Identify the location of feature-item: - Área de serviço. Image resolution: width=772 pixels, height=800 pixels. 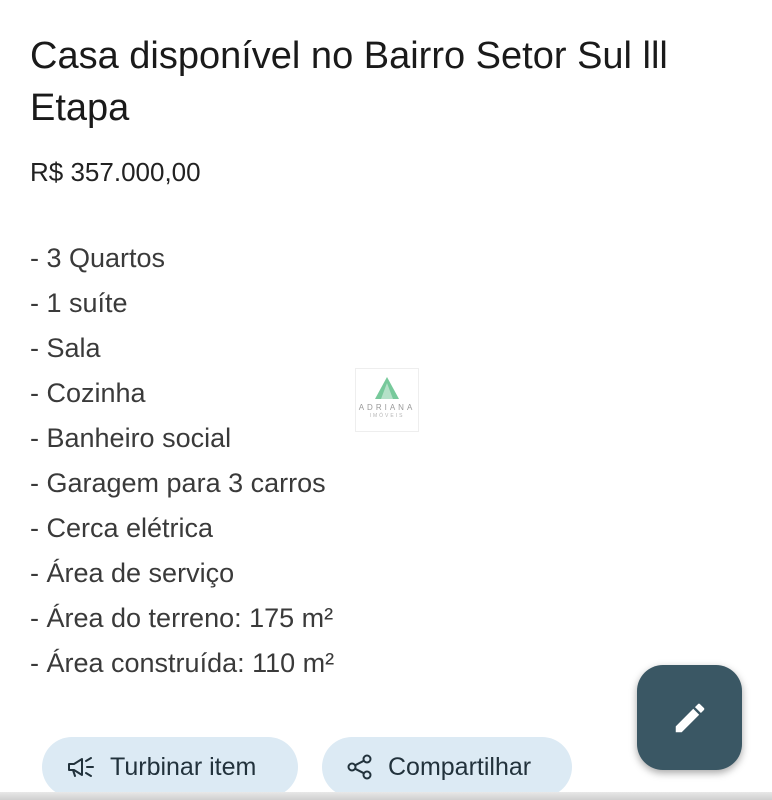
(132, 573).